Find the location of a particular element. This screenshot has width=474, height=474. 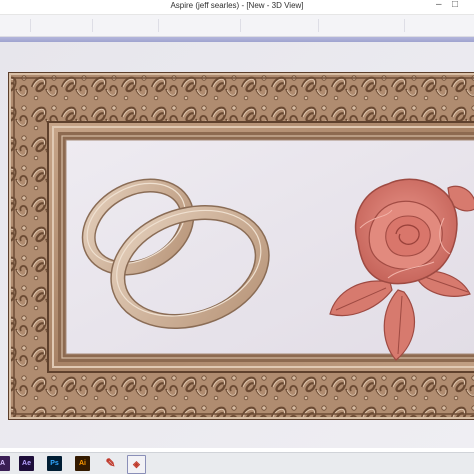

toolbar is located at coordinates (237, 26).